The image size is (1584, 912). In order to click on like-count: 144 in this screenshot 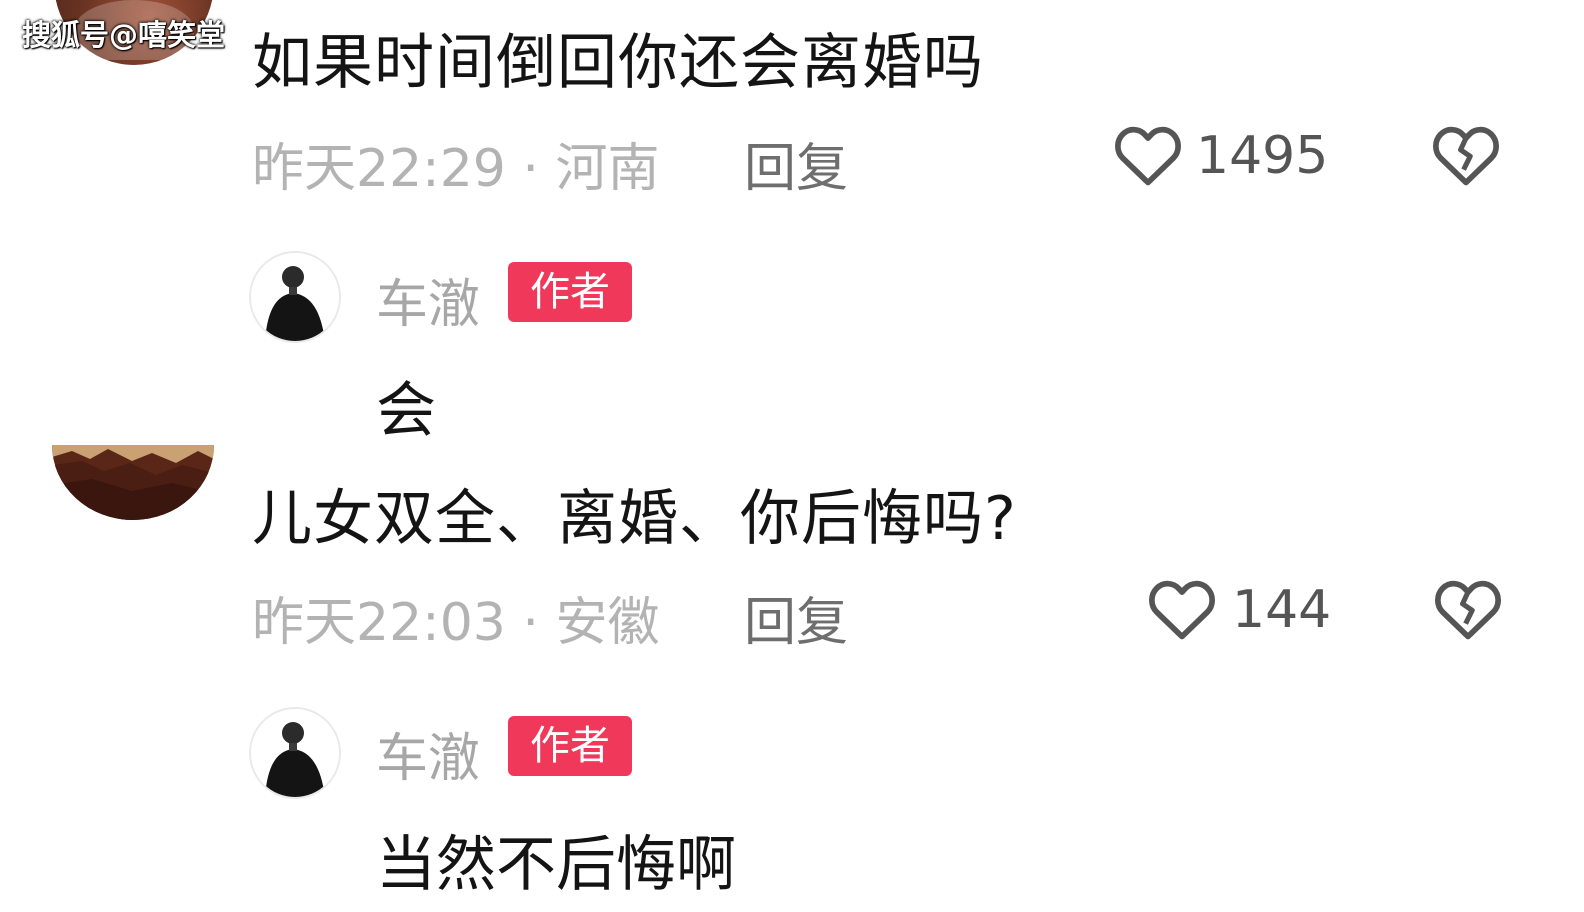, I will do `click(1282, 610)`.